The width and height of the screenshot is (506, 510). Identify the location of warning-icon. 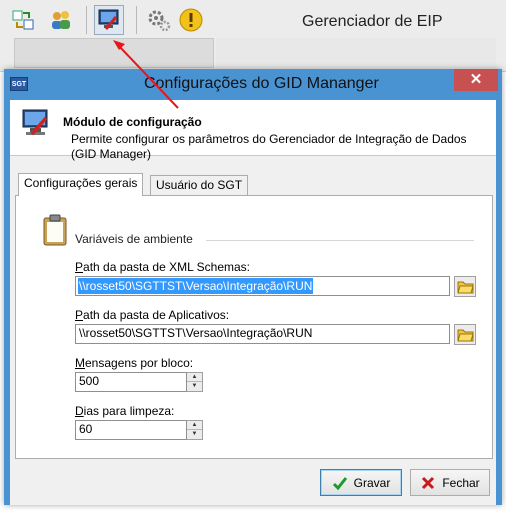
(191, 20).